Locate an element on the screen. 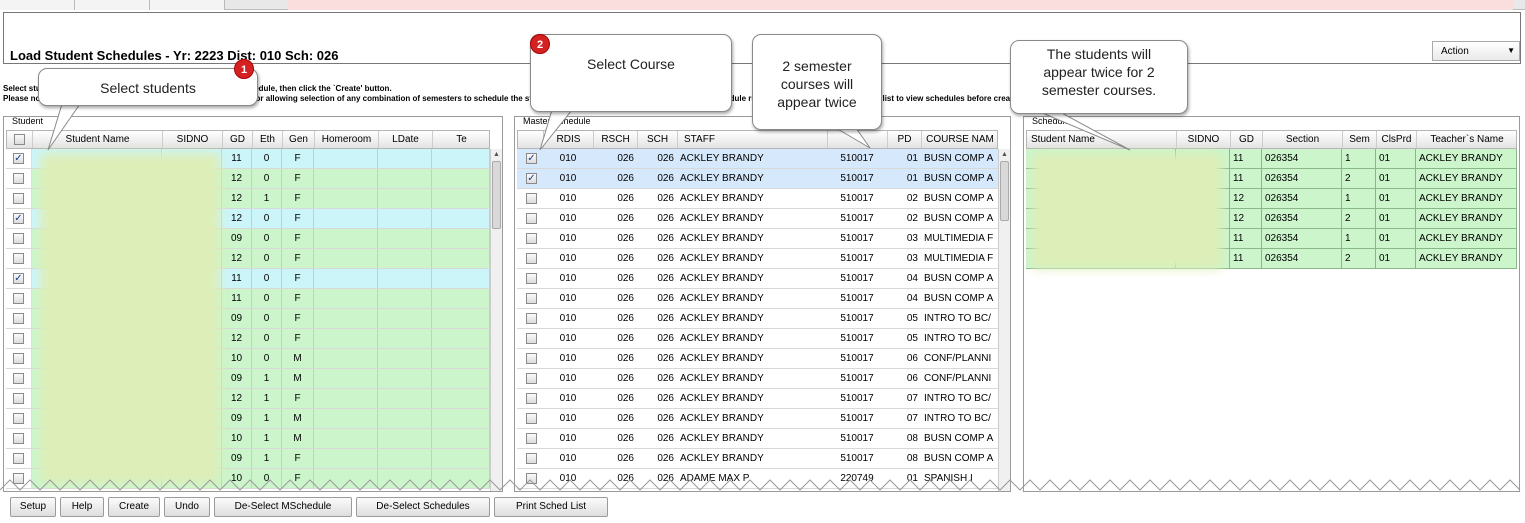 This screenshot has width=1525, height=523. col-sched-clsprd: ClsPrd is located at coordinates (1397, 139).